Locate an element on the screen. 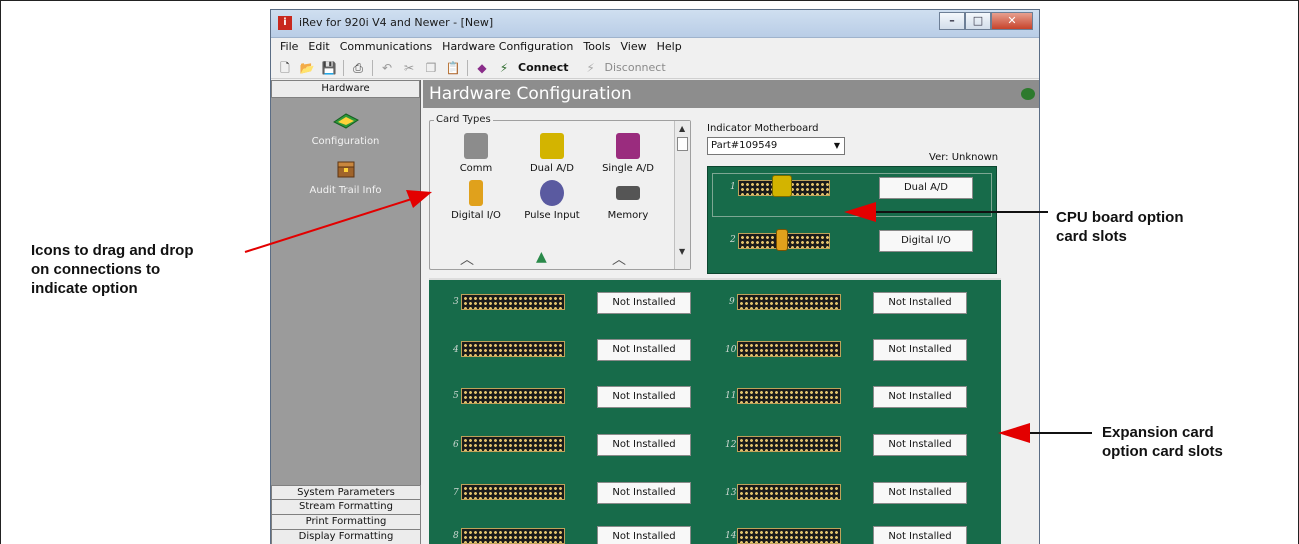  new-file-icon: 🗋 is located at coordinates (285, 68).